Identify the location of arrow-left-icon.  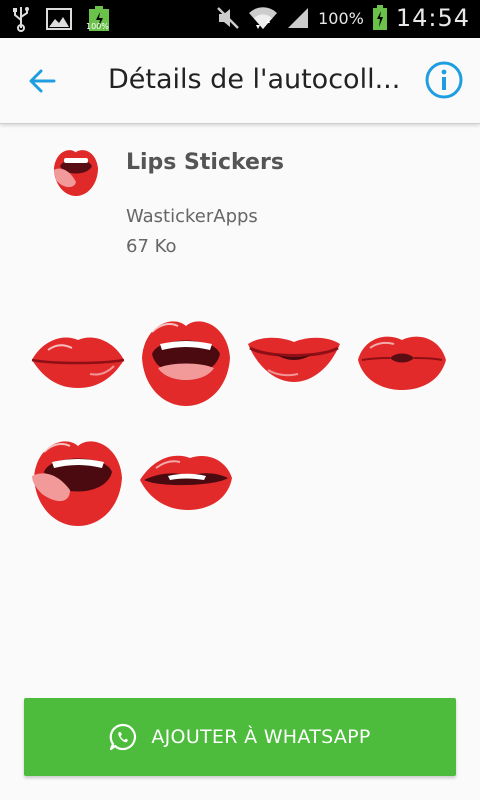
(42, 81).